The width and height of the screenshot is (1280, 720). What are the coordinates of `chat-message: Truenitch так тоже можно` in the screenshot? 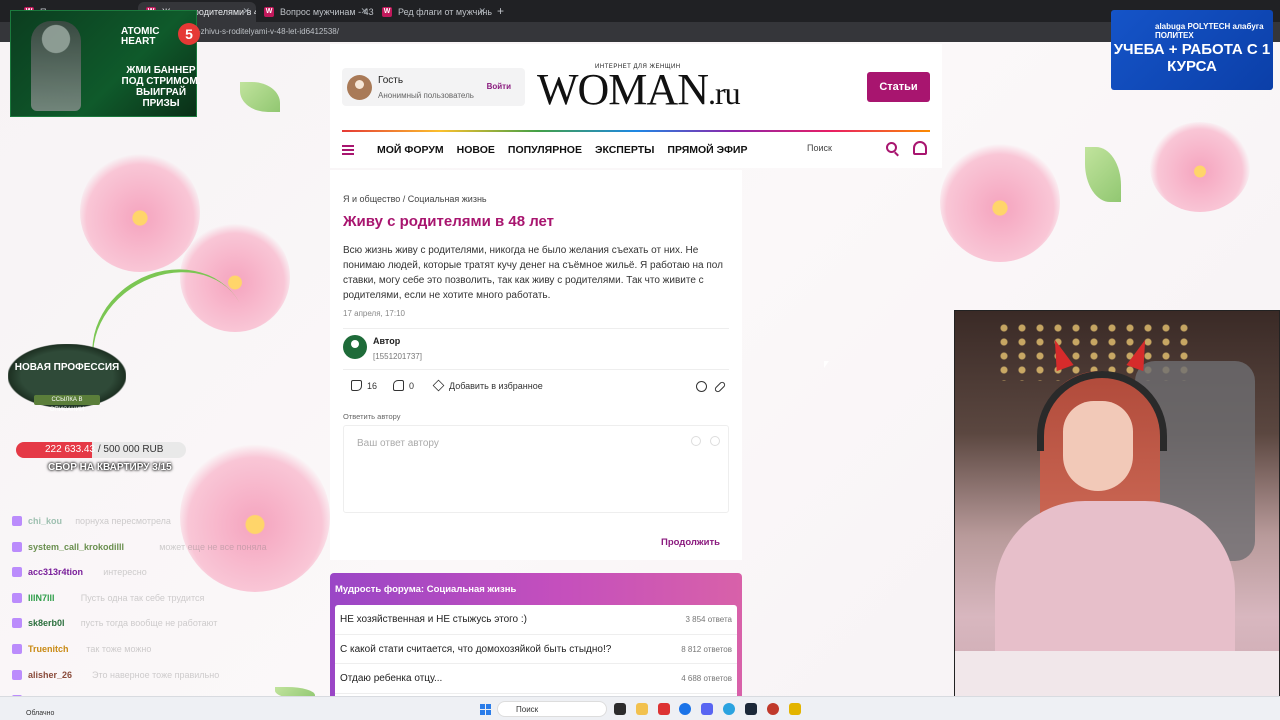 It's located at (167, 655).